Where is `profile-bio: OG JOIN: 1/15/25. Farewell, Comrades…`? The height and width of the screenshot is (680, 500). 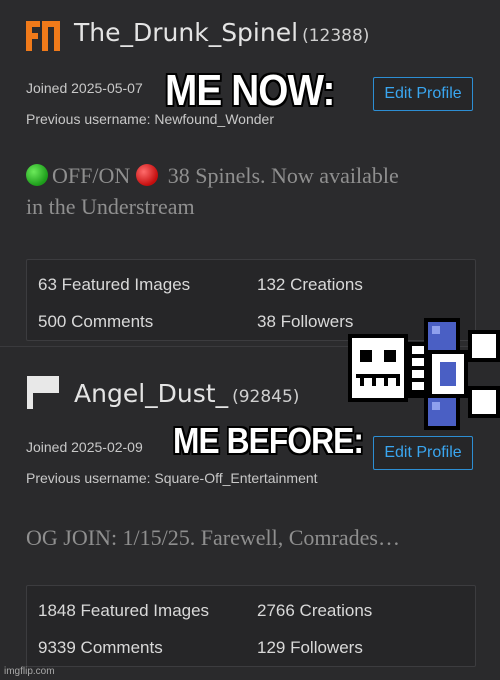 profile-bio: OG JOIN: 1/15/25. Farewell, Comrades… is located at coordinates (256, 537).